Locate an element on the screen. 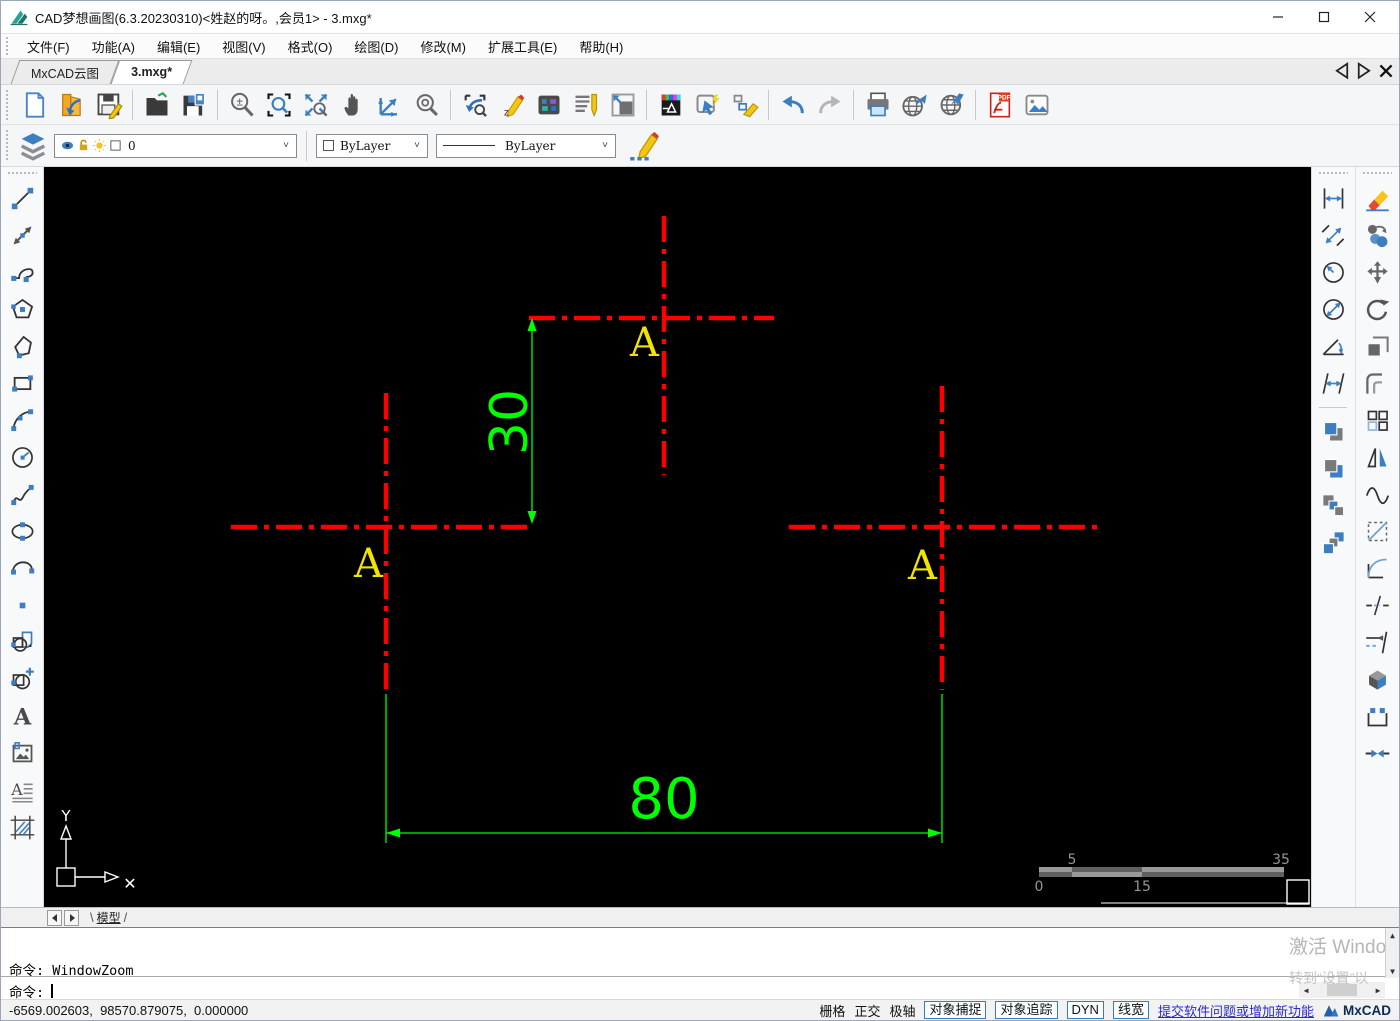 This screenshot has height=1021, width=1400. menu-item-function: 功能(A) is located at coordinates (113, 46).